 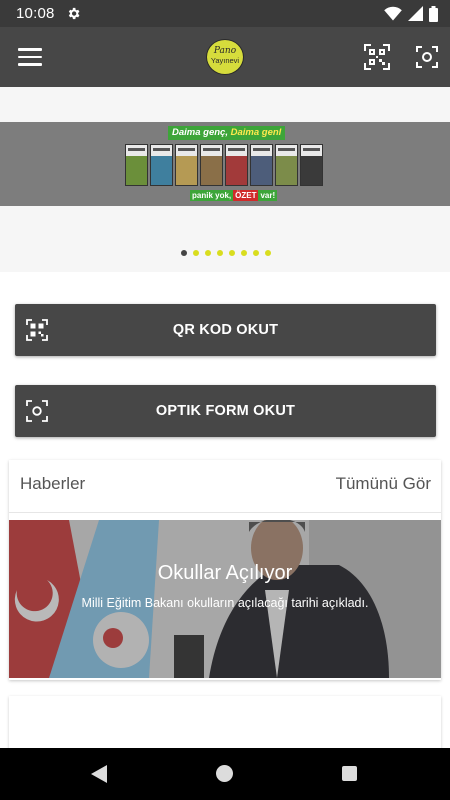 I want to click on banner-slogan: Daima genç, Daima genl, so click(x=227, y=133).